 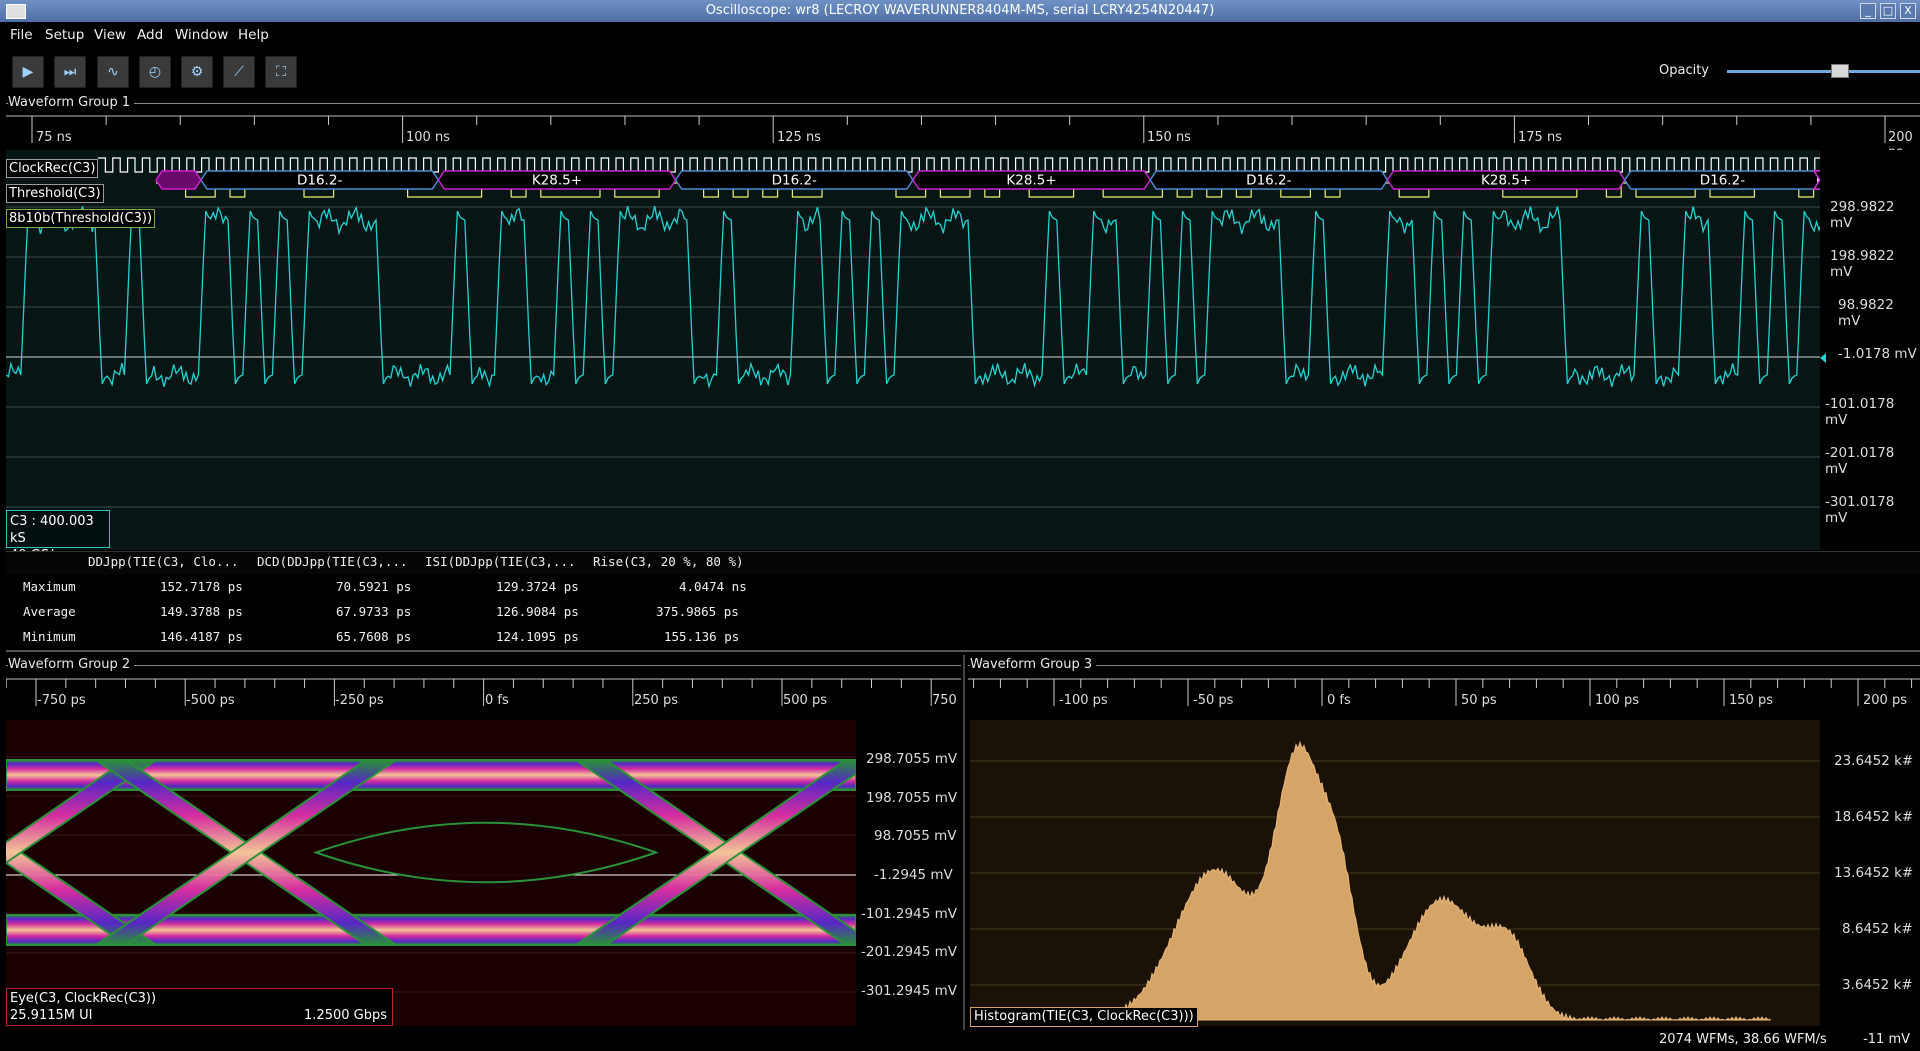 I want to click on eye-diagram-svg, so click(x=440, y=874).